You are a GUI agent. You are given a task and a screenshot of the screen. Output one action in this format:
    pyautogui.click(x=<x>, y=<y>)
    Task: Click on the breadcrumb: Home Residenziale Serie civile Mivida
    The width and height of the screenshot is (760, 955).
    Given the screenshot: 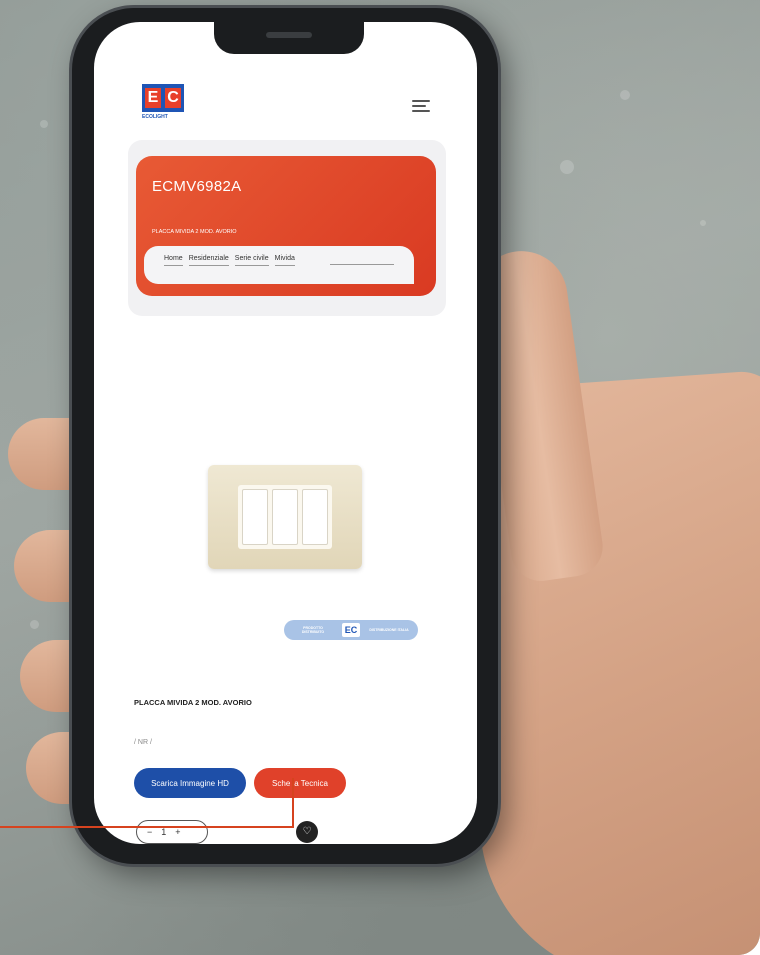 What is the action you would take?
    pyautogui.click(x=279, y=265)
    